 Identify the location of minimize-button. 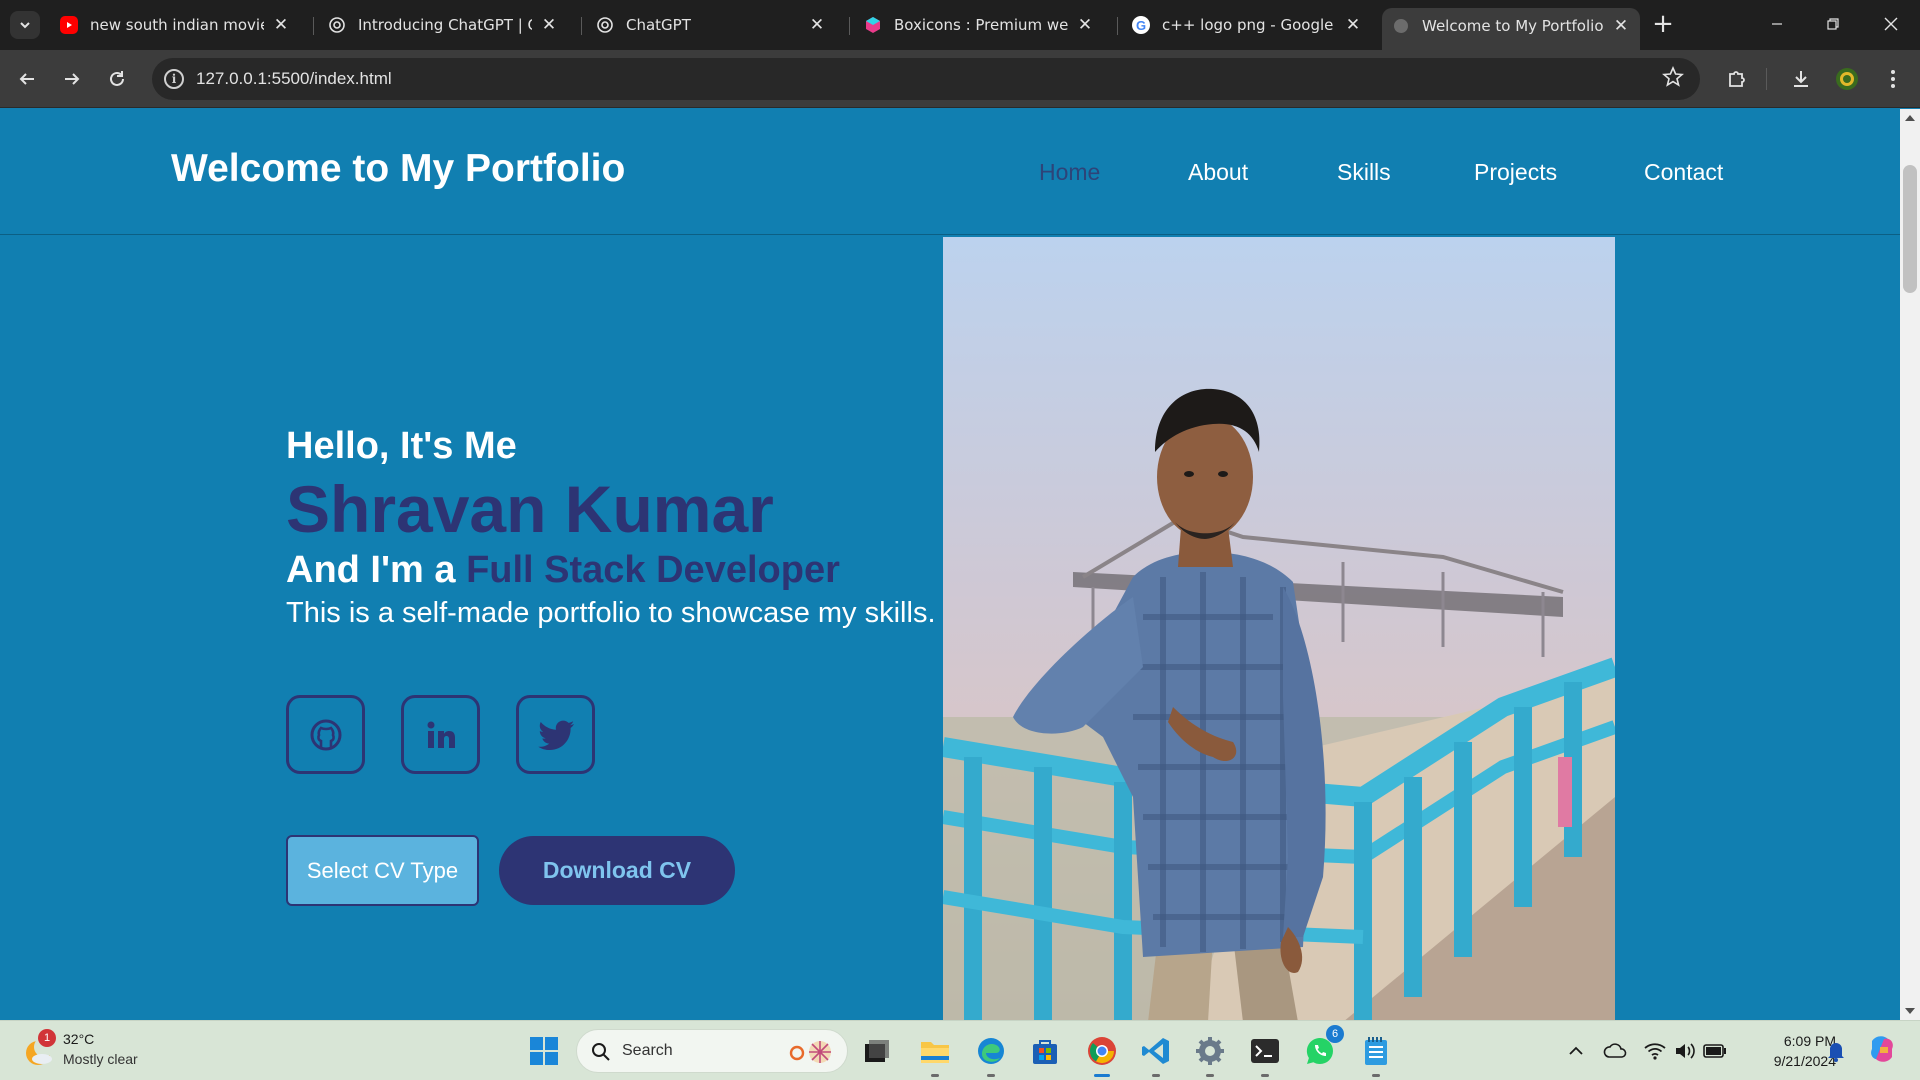
(1777, 24).